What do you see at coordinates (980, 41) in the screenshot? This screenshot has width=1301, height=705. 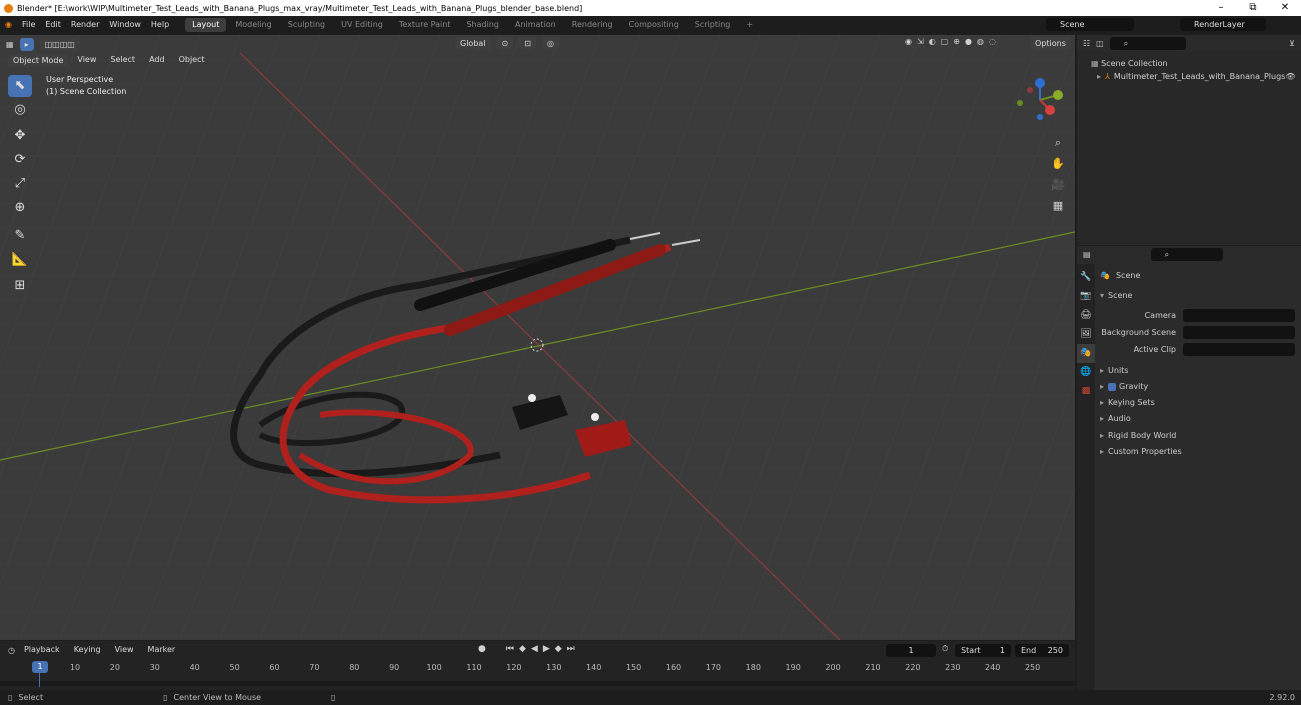 I see `material-shading-icon: ◍` at bounding box center [980, 41].